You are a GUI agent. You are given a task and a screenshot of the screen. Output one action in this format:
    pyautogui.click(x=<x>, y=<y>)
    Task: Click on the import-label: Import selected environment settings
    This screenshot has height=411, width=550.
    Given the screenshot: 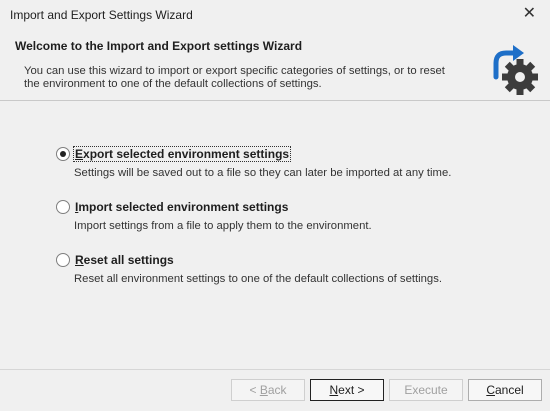 What is the action you would take?
    pyautogui.click(x=181, y=207)
    